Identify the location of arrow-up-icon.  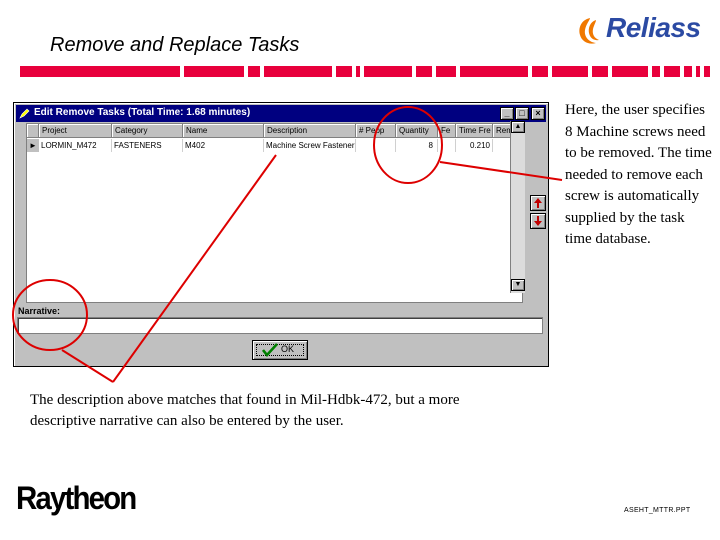
(538, 203).